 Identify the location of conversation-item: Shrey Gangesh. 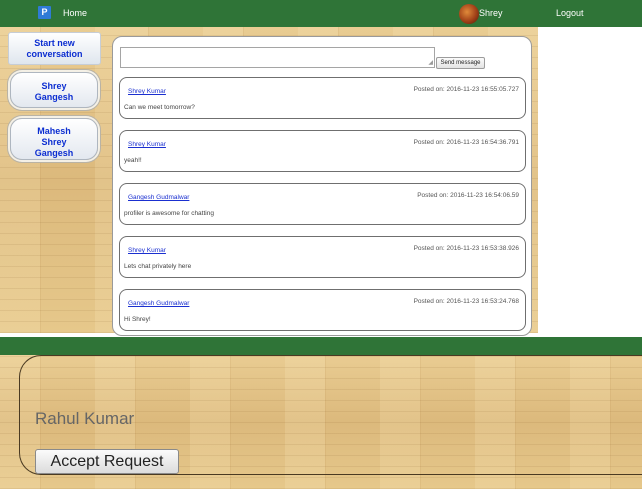
(54, 90).